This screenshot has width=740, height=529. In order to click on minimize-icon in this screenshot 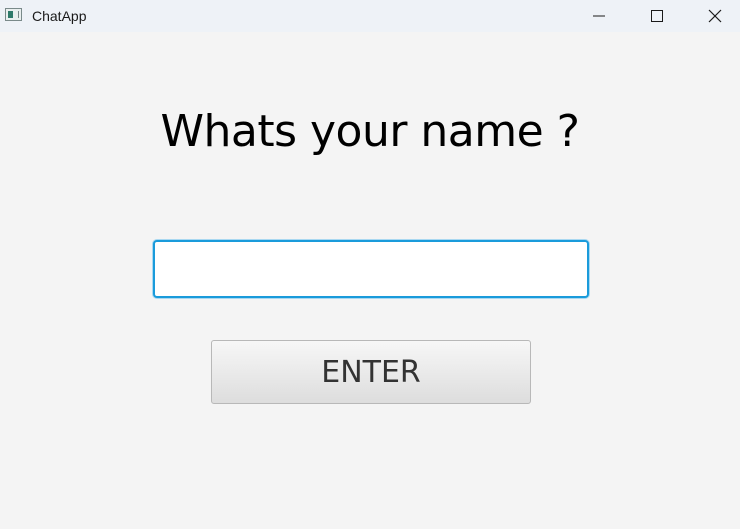, I will do `click(599, 16)`.